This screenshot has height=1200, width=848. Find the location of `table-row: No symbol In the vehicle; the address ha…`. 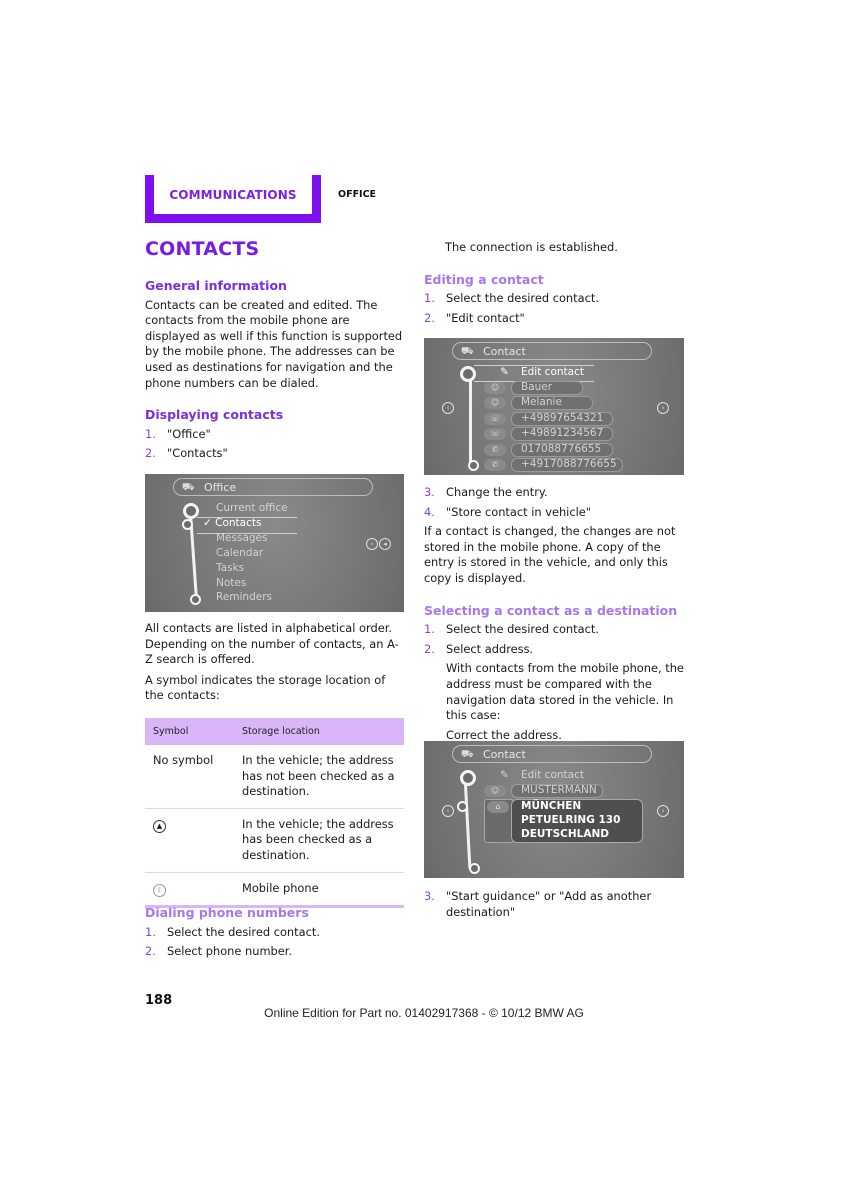

table-row: No symbol In the vehicle; the address ha… is located at coordinates (274, 777).